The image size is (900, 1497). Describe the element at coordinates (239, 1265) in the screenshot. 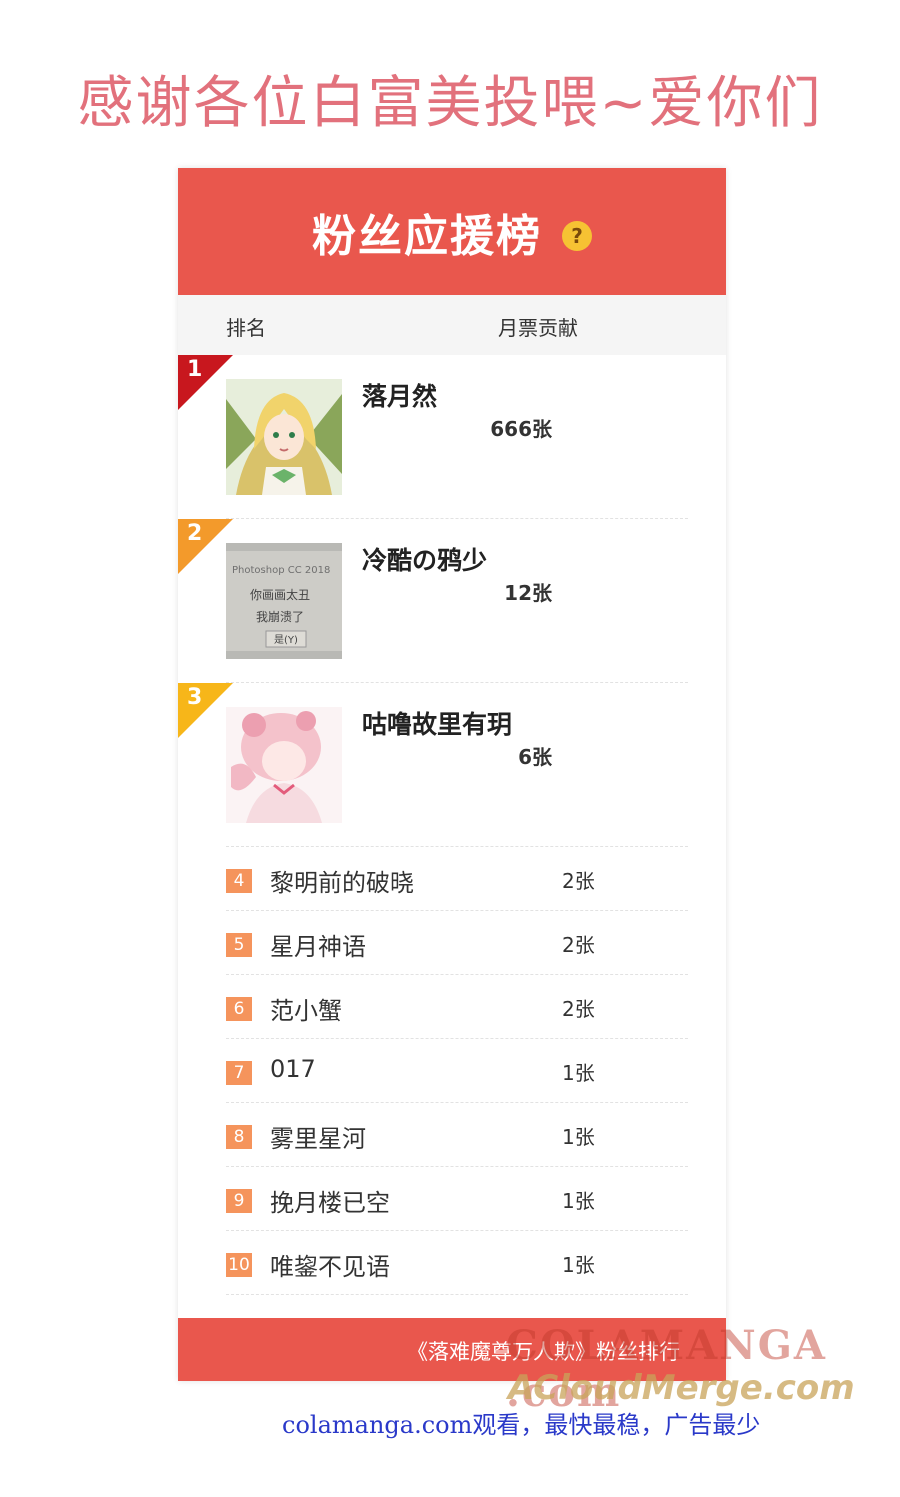

I see `rank-badge: 10` at that location.